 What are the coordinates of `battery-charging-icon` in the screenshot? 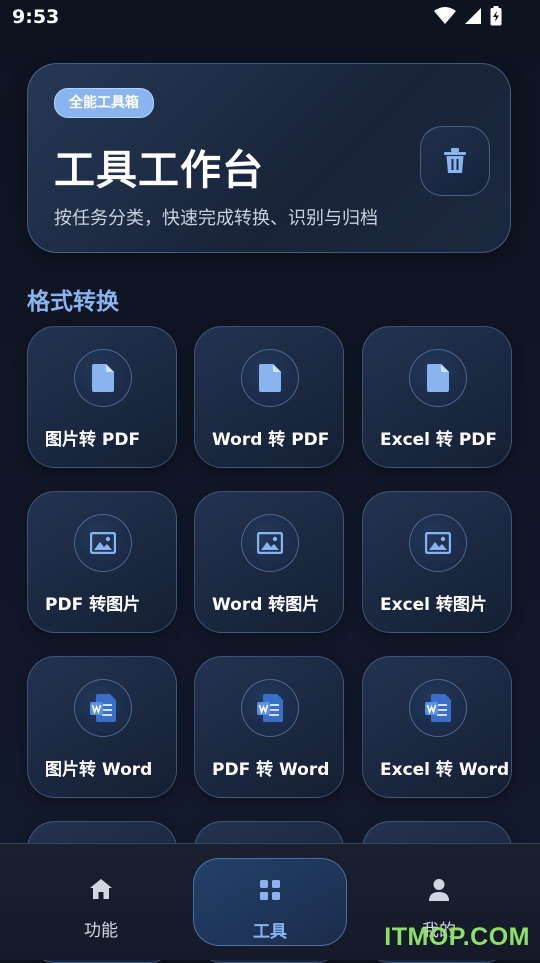 It's located at (496, 16).